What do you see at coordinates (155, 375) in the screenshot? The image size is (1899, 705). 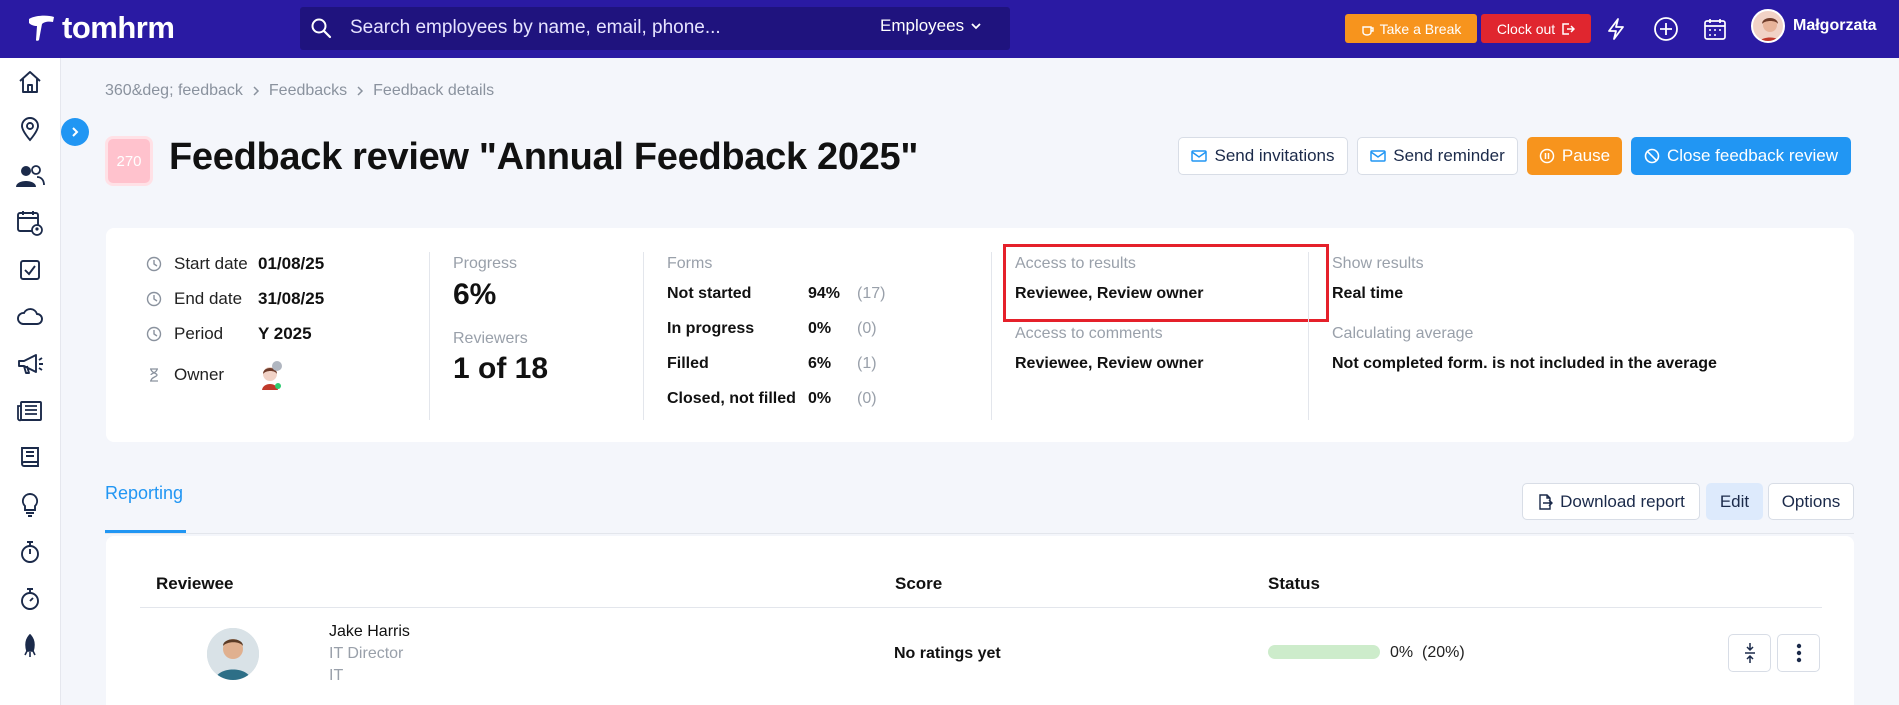 I see `hourglass-icon` at bounding box center [155, 375].